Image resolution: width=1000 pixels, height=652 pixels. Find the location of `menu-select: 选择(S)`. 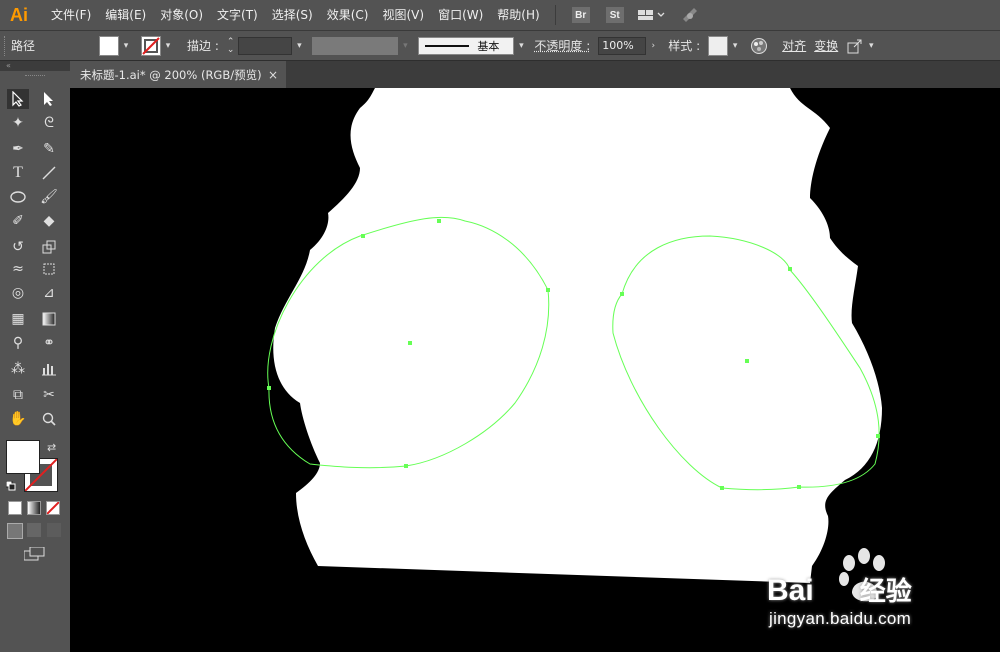

menu-select: 选择(S) is located at coordinates (292, 15).